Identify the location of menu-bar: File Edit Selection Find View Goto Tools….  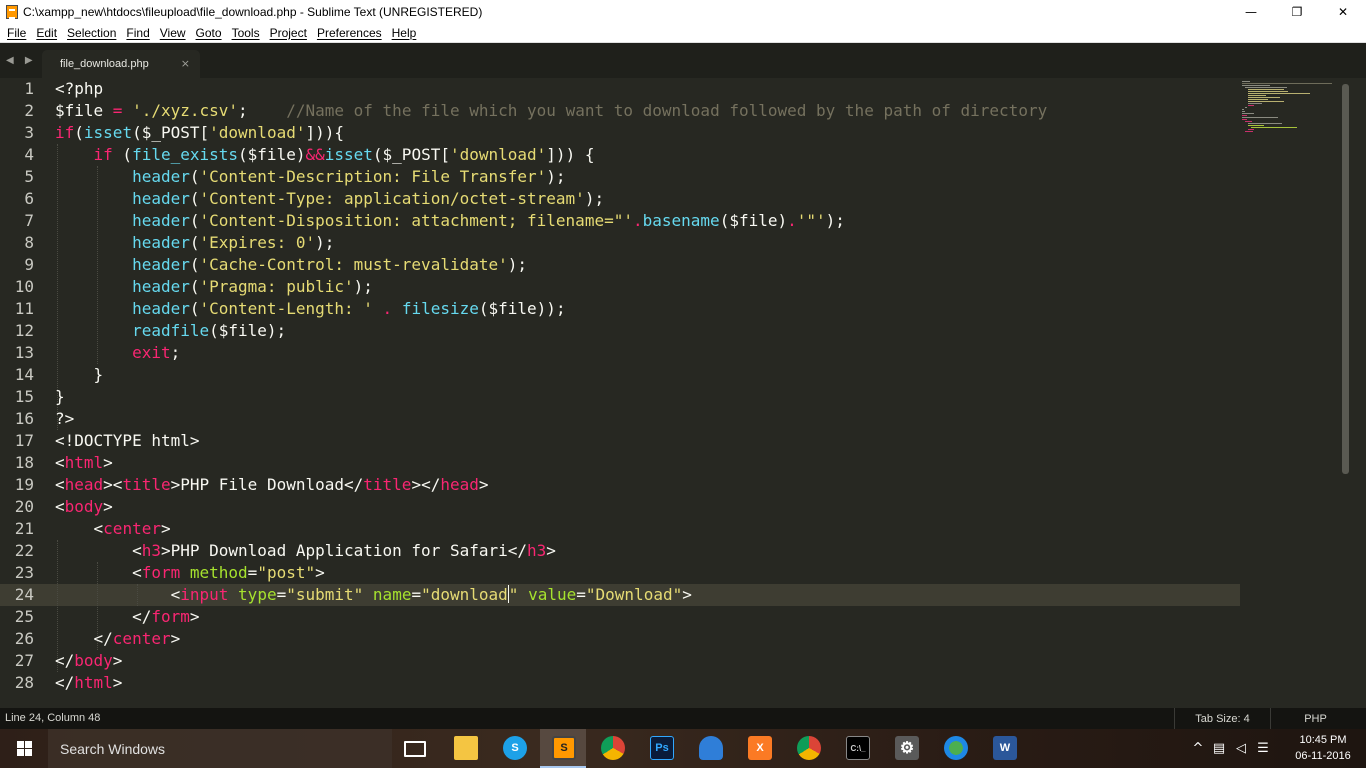
(683, 33).